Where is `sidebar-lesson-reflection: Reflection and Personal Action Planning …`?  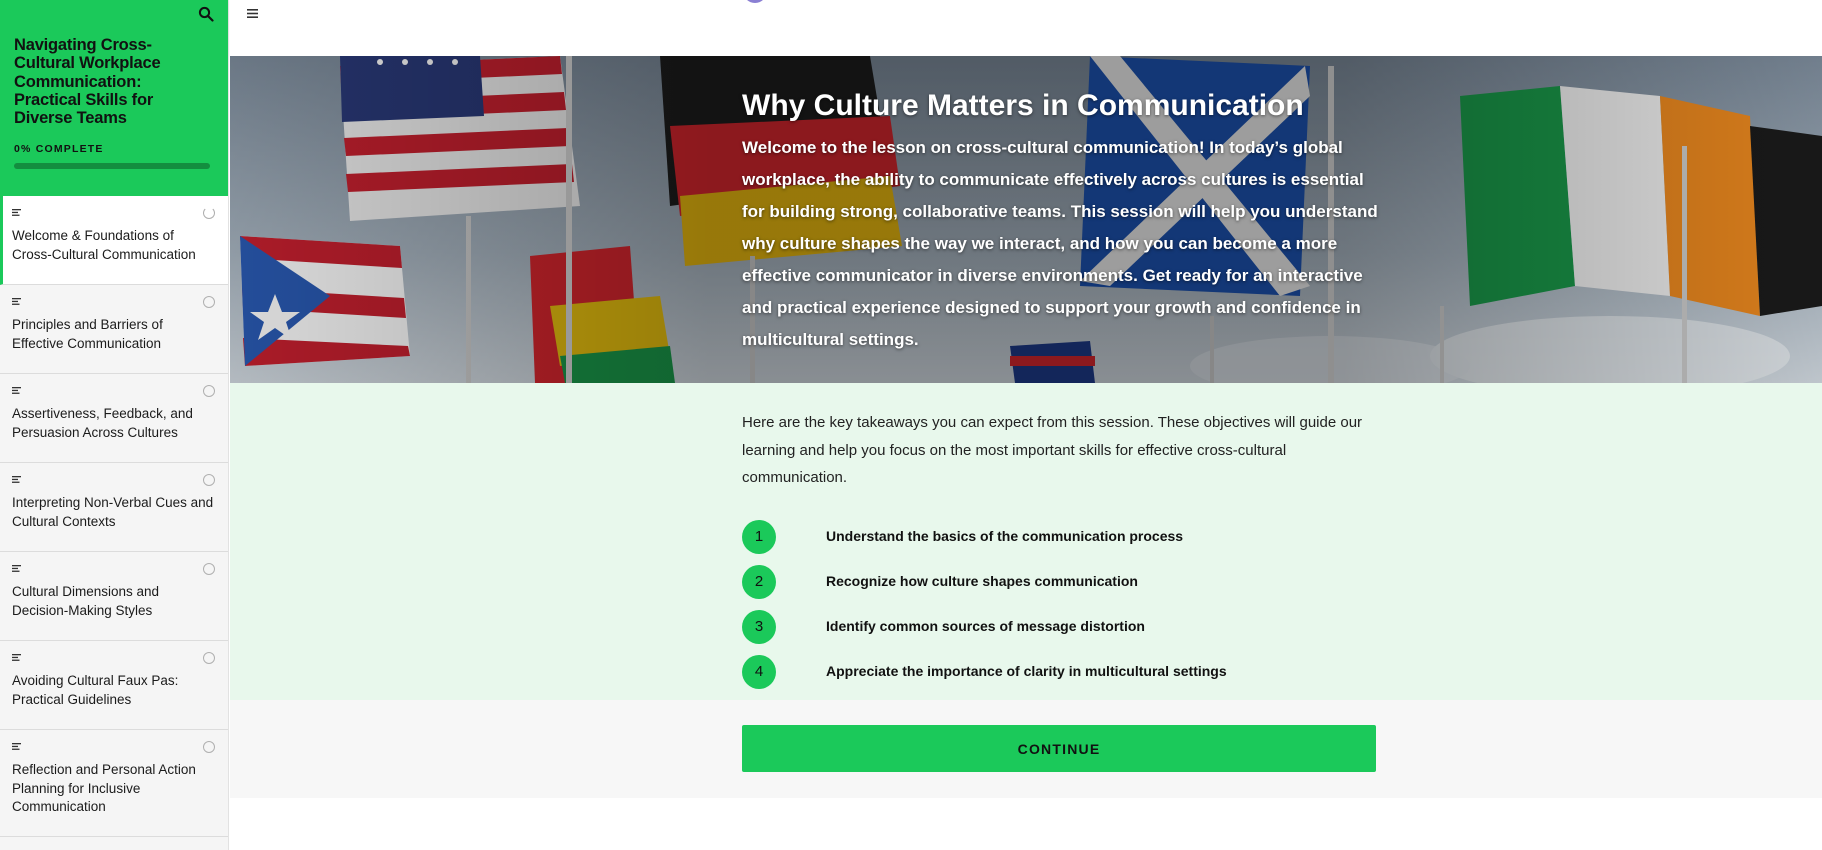
sidebar-lesson-reflection: Reflection and Personal Action Planning … is located at coordinates (114, 783).